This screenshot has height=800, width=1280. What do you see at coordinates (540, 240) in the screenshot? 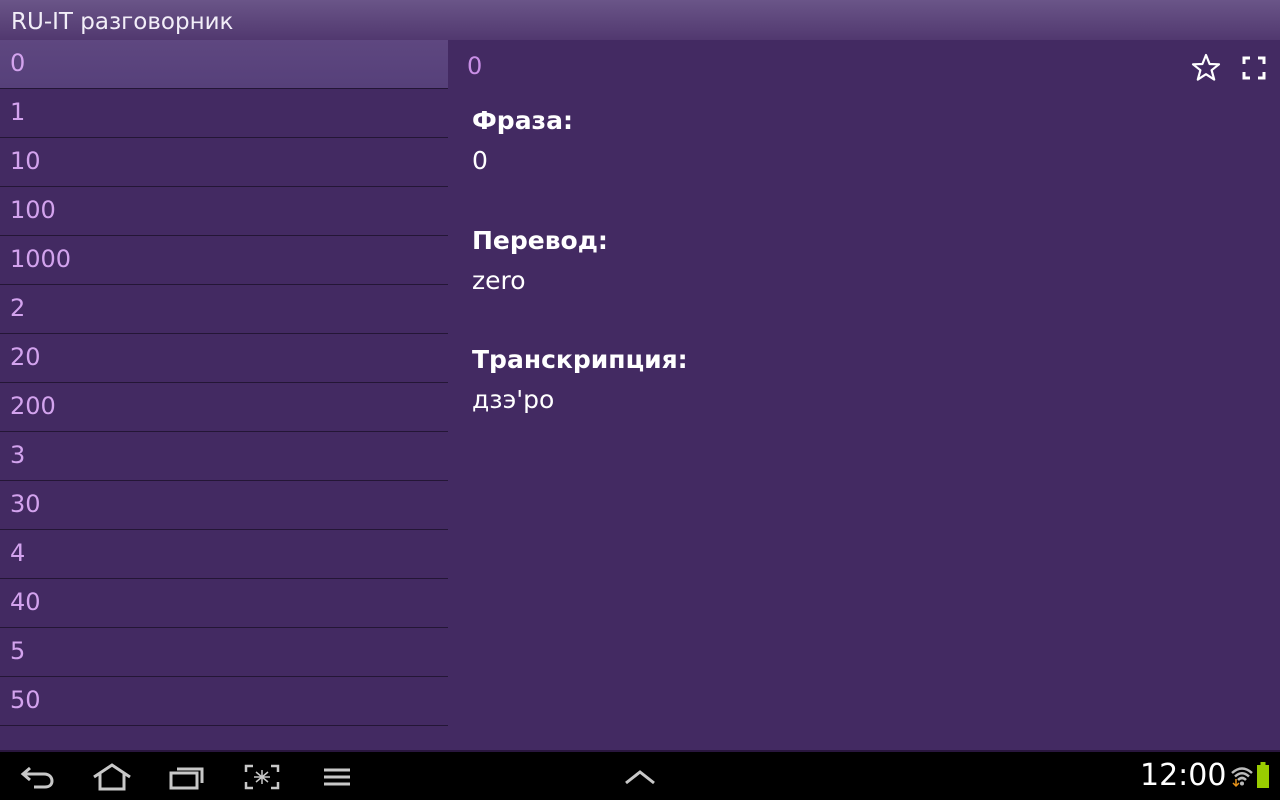
I see `translation-label: Перевод:` at bounding box center [540, 240].